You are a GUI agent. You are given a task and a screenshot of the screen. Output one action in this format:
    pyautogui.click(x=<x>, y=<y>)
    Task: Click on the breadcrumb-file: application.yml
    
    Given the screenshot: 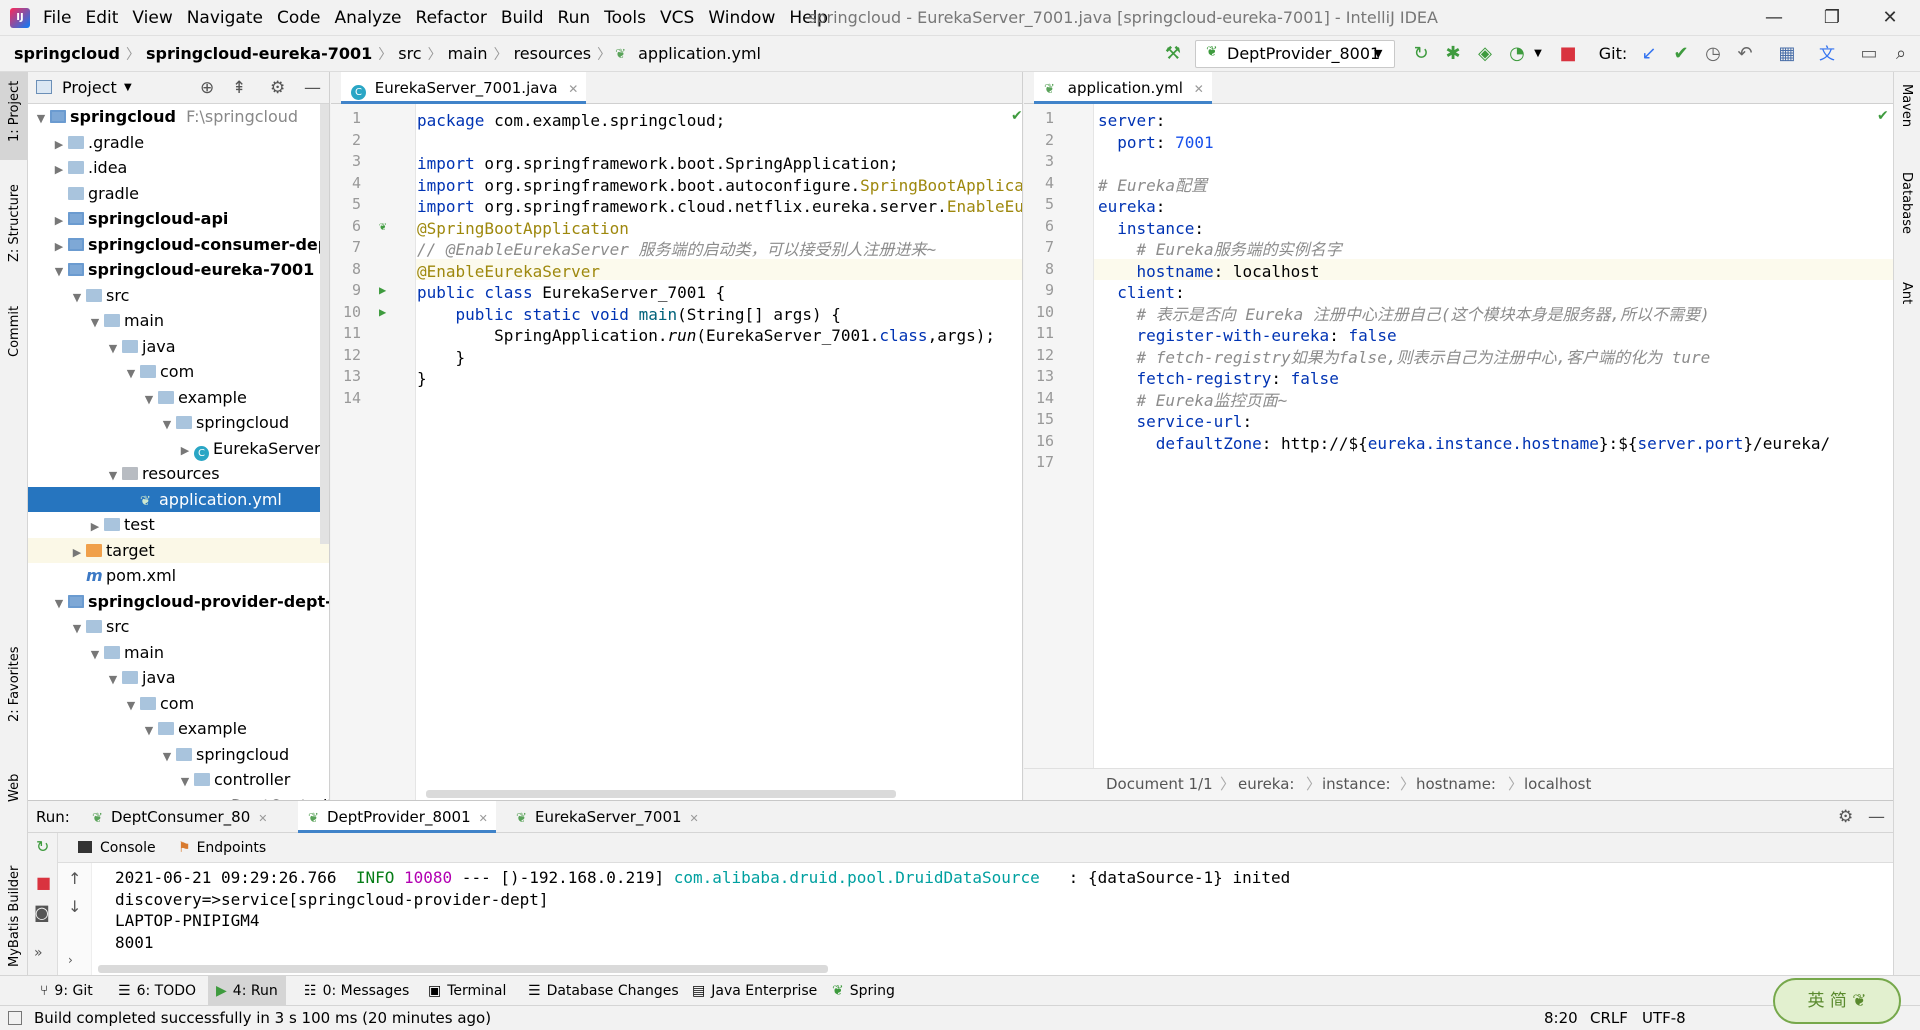 What is the action you would take?
    pyautogui.click(x=699, y=53)
    